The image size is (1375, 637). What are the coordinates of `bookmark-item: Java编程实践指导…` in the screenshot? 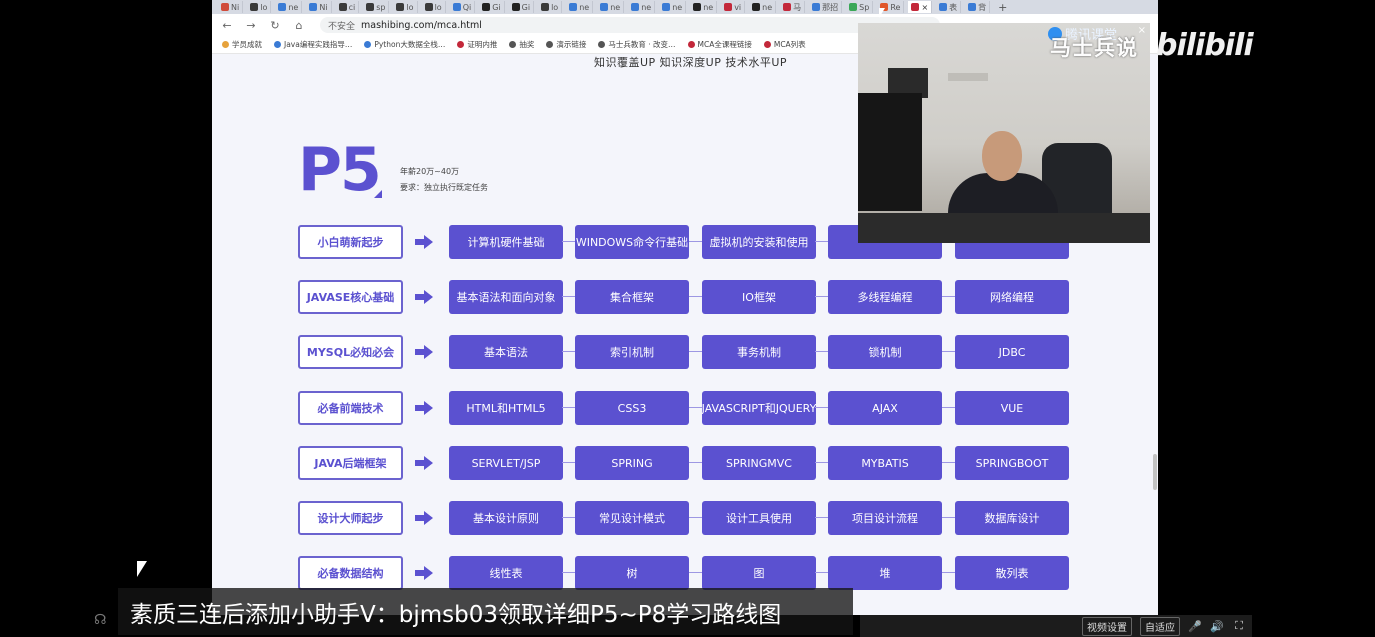 It's located at (313, 44).